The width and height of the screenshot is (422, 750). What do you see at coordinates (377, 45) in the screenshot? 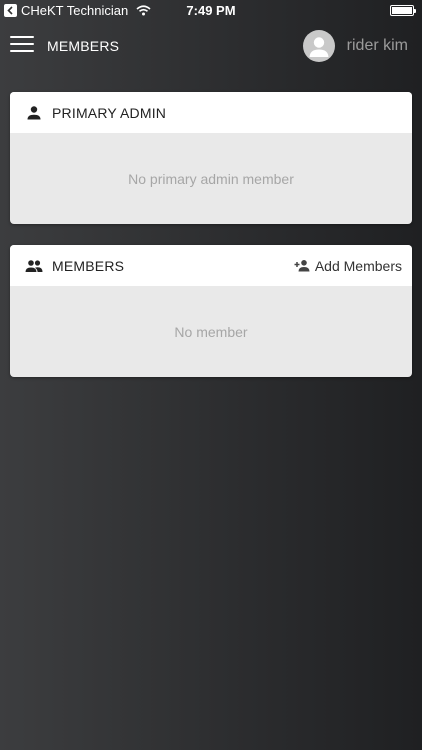
I see `user-name: rider kim` at bounding box center [377, 45].